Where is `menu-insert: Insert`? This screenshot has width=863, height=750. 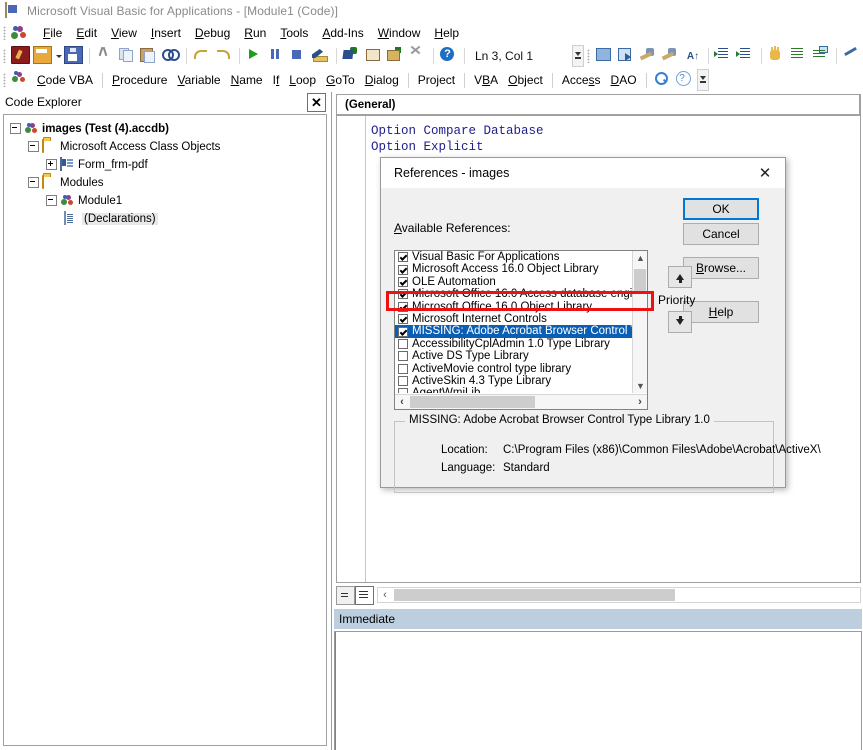 menu-insert: Insert is located at coordinates (166, 33).